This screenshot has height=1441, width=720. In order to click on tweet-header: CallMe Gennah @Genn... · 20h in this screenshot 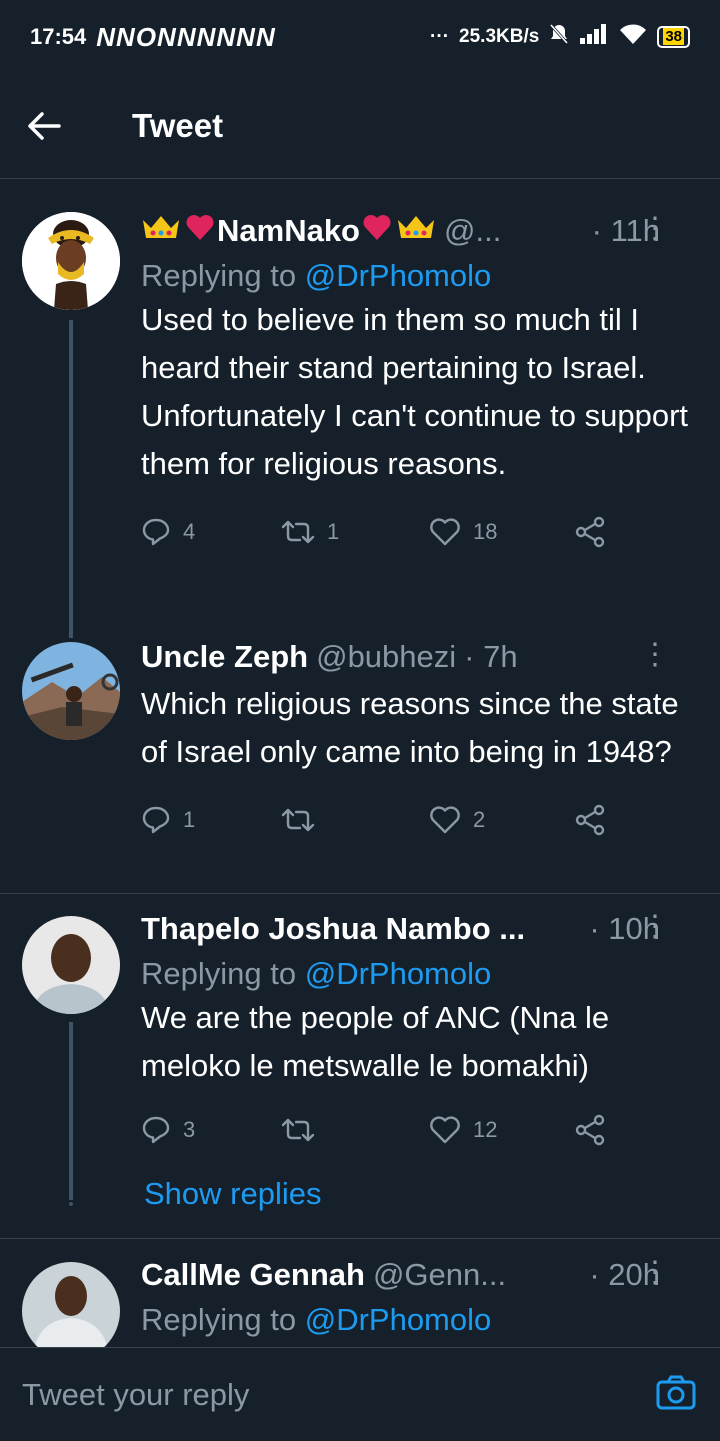, I will do `click(420, 1275)`.